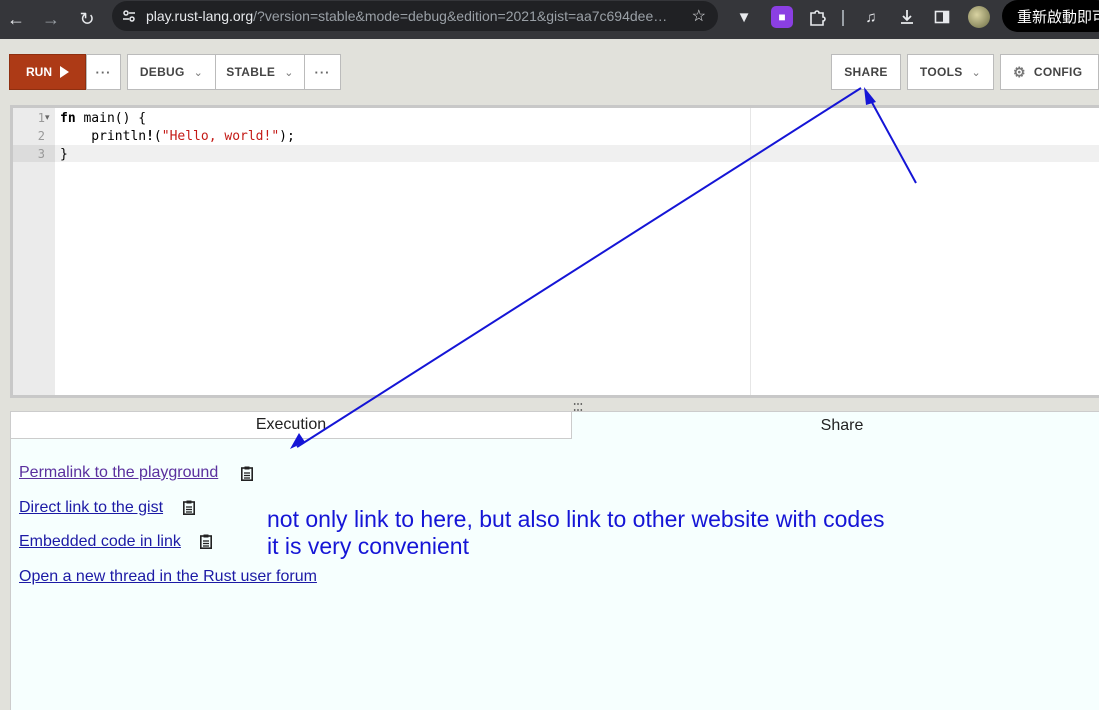 The height and width of the screenshot is (710, 1099). What do you see at coordinates (870, 96) in the screenshot?
I see `arrowhead-up` at bounding box center [870, 96].